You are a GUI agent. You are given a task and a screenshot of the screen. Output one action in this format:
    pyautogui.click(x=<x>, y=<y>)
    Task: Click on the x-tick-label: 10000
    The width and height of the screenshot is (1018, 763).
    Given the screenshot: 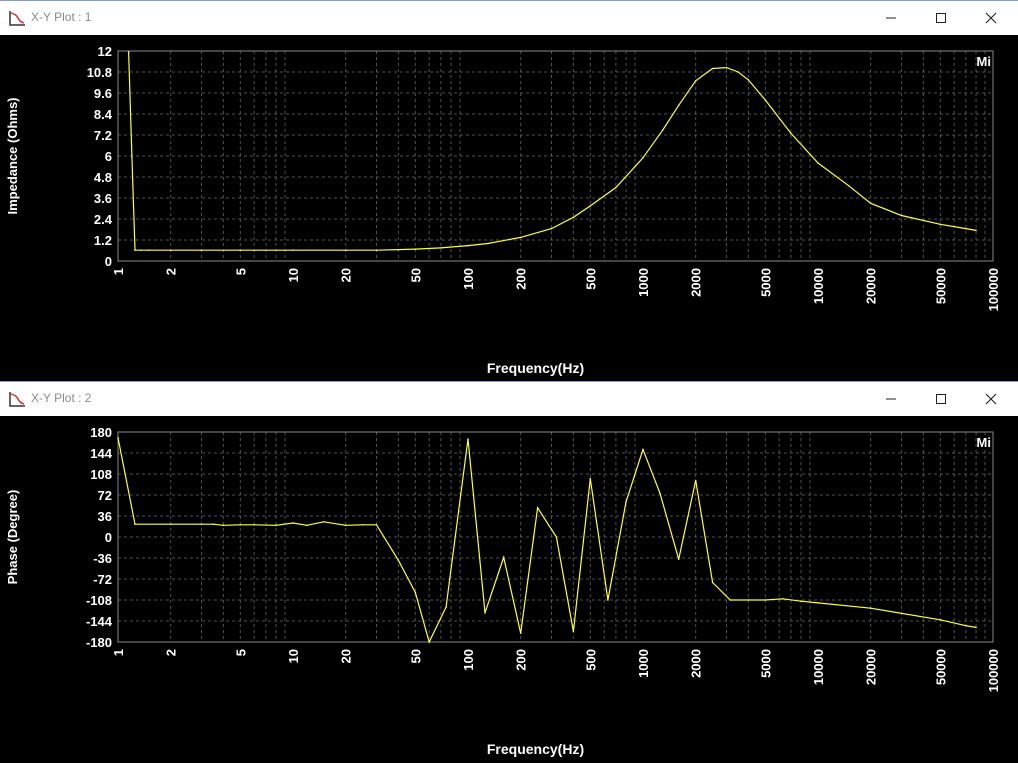 What is the action you would take?
    pyautogui.click(x=818, y=667)
    